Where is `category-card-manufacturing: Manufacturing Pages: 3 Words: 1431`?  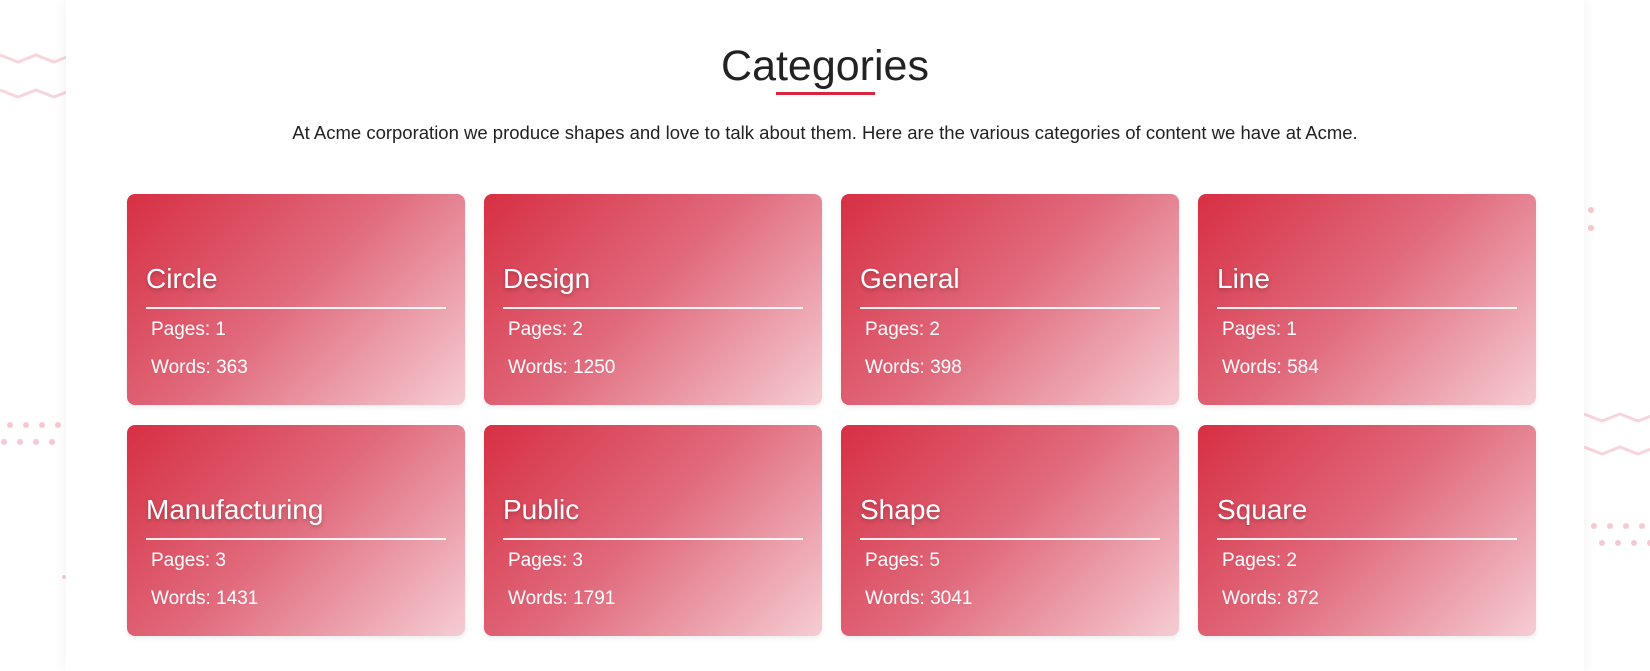
category-card-manufacturing: Manufacturing Pages: 3 Words: 1431 is located at coordinates (296, 530).